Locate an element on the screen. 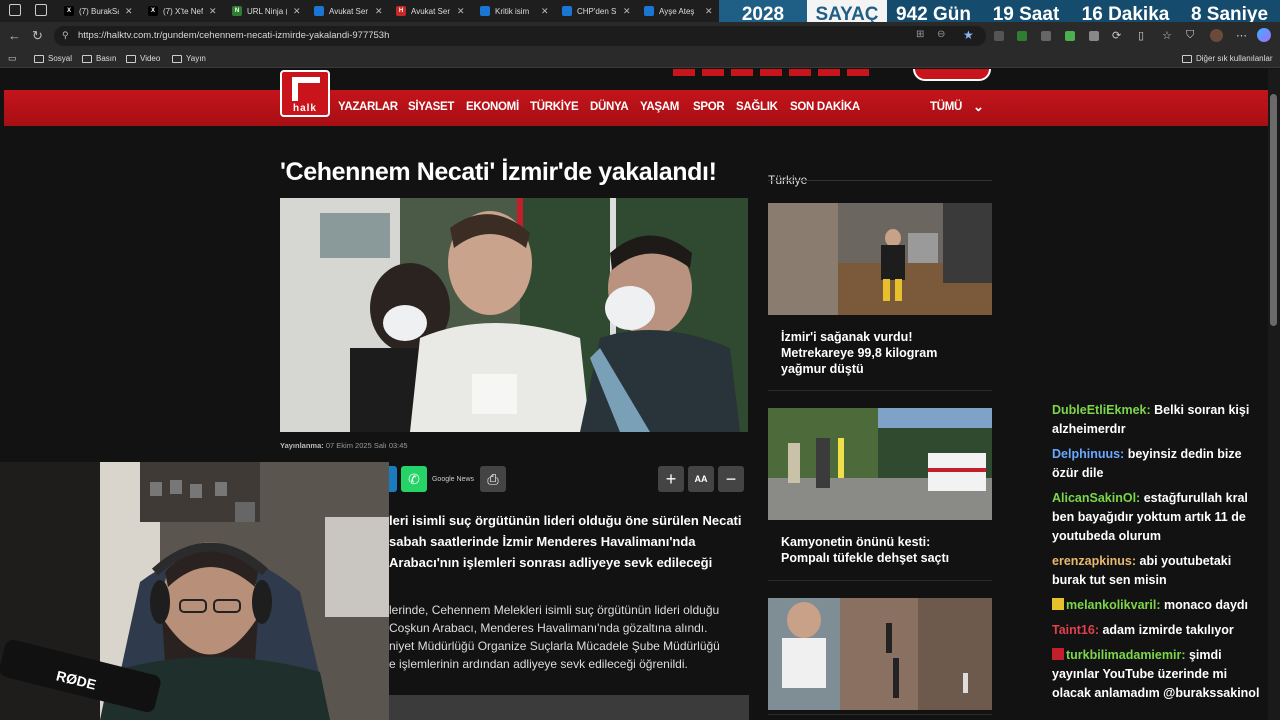  share-button is located at coordinates (393, 479).